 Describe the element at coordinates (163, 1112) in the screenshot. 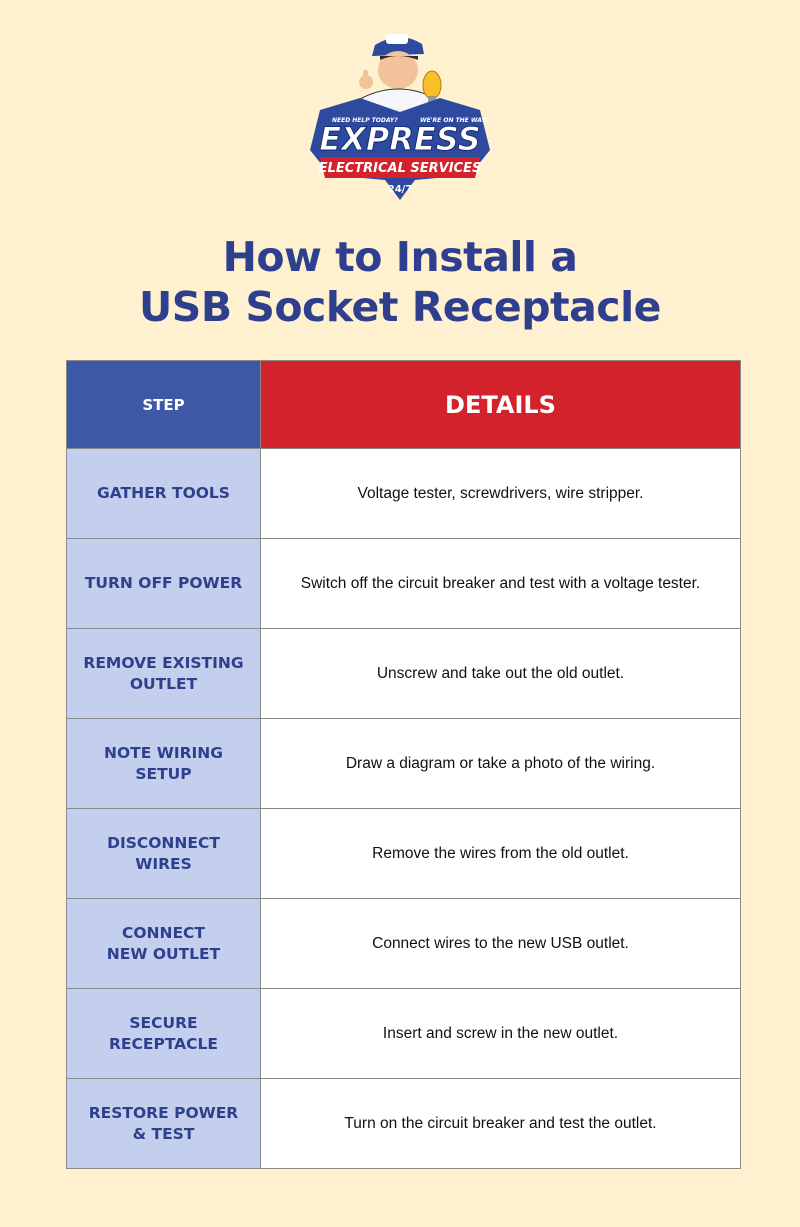

I see `step-label-line: RESTORE POWER` at that location.